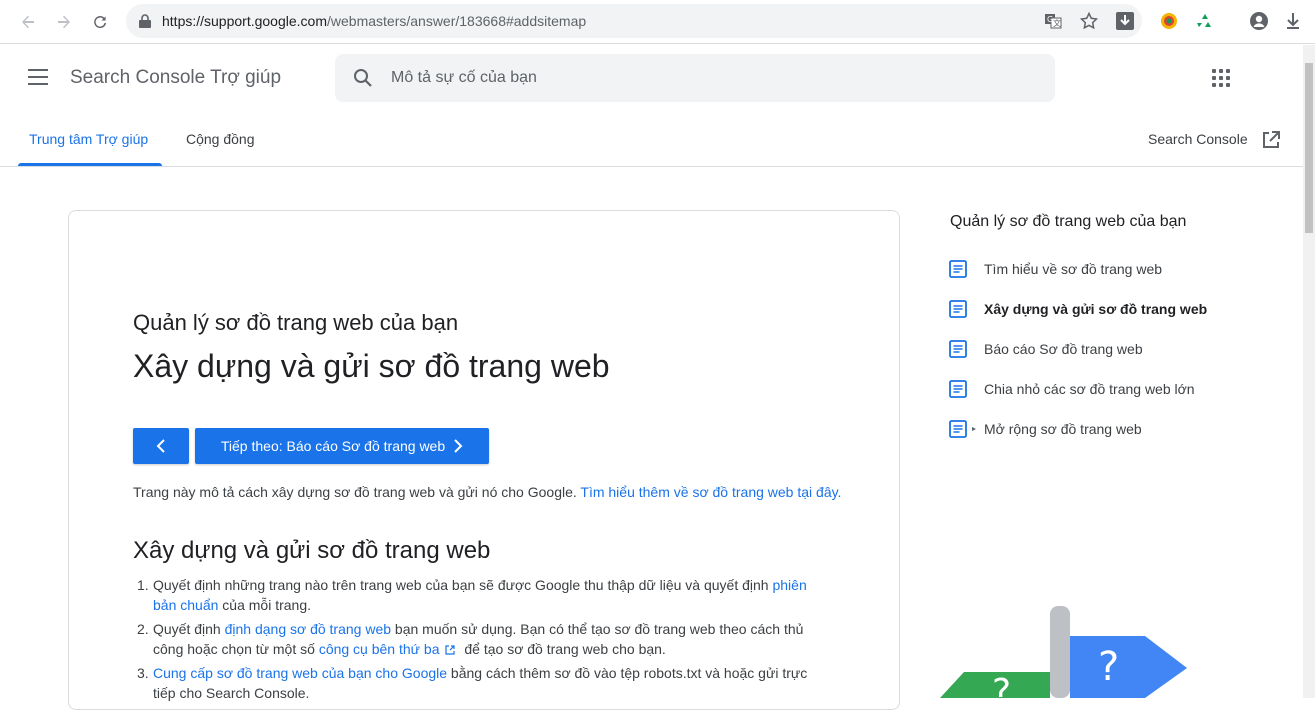 The image size is (1315, 710). I want to click on page-scrollbar, so click(1309, 371).